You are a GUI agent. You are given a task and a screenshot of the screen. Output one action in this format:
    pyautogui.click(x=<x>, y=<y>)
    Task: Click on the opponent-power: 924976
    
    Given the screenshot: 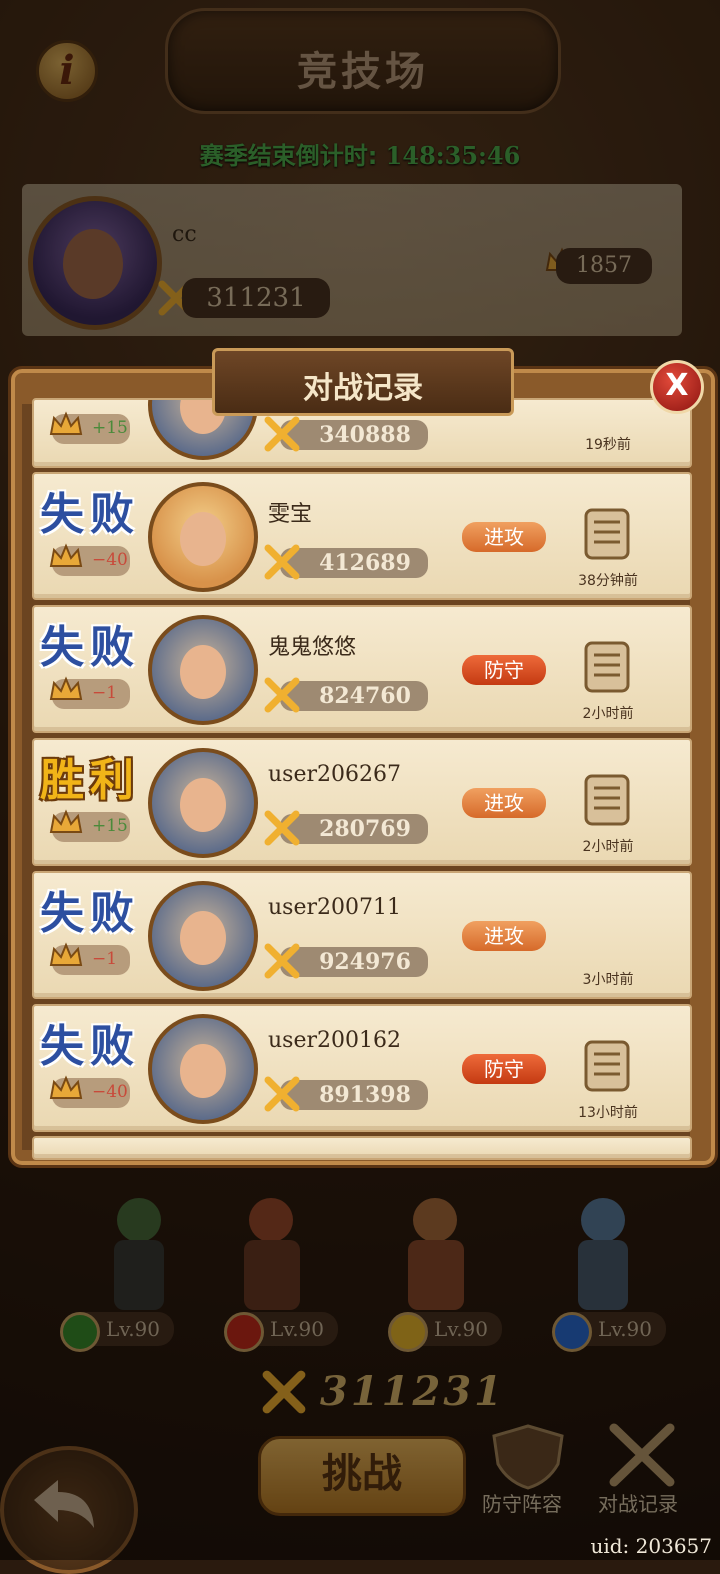 What is the action you would take?
    pyautogui.click(x=365, y=962)
    